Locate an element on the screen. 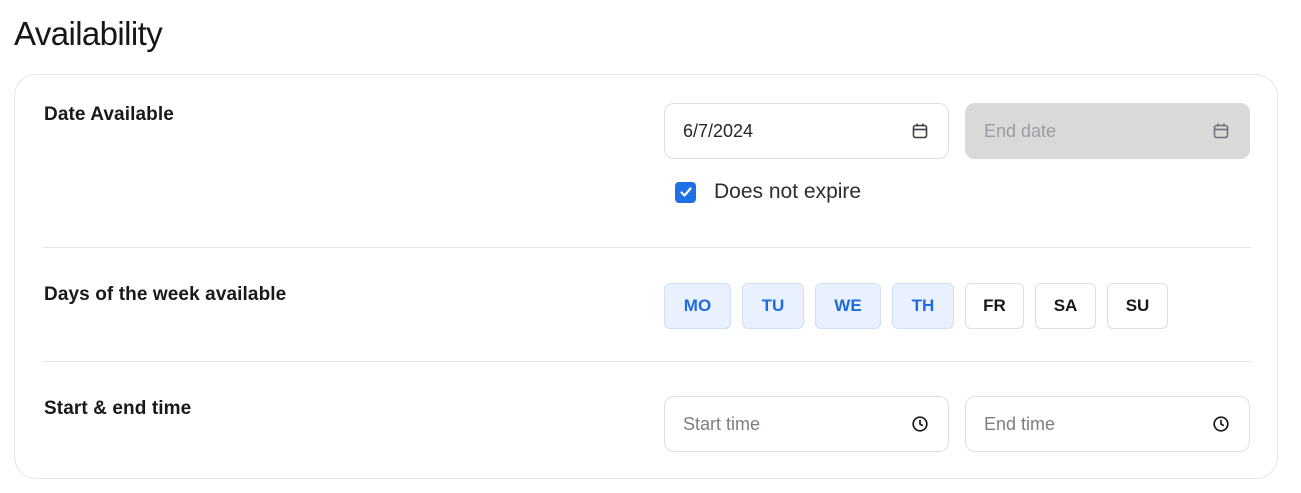 Image resolution: width=1301 pixels, height=493 pixels. does-not-expire-checkbox is located at coordinates (685, 192).